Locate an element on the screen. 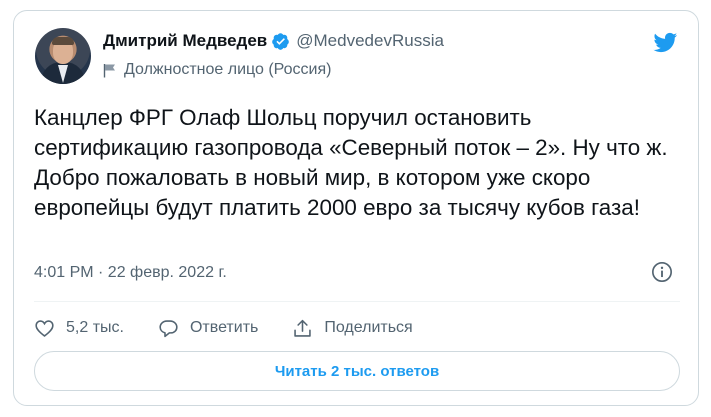 The height and width of the screenshot is (417, 711). reply-button: Ответить is located at coordinates (208, 328).